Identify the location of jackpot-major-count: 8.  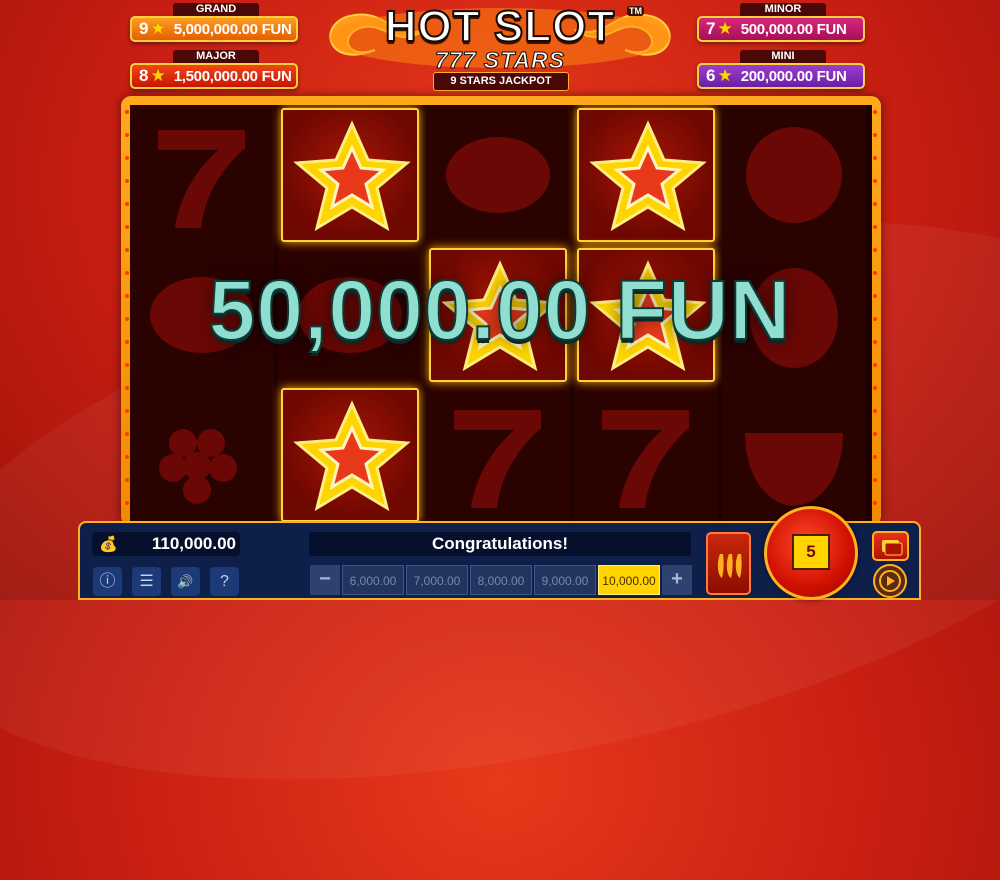
(144, 75).